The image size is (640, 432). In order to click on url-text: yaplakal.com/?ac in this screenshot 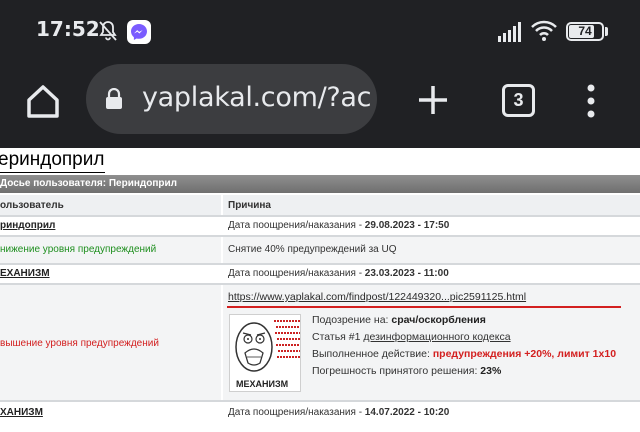, I will do `click(258, 97)`.